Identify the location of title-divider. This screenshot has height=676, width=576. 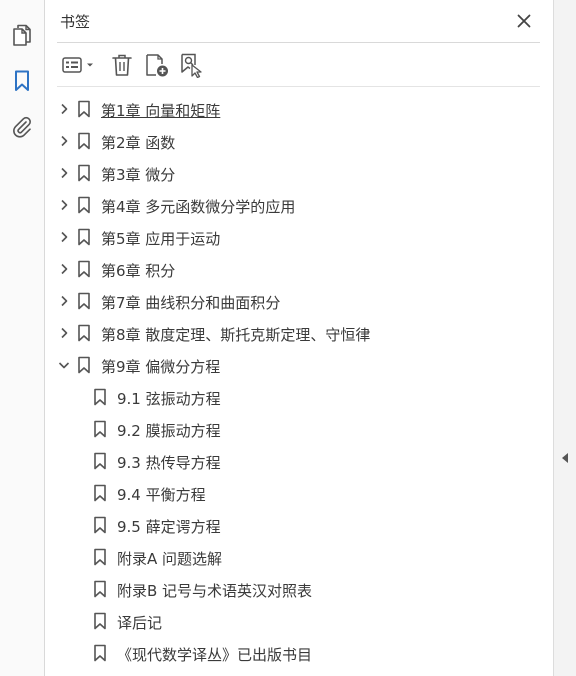
(298, 42).